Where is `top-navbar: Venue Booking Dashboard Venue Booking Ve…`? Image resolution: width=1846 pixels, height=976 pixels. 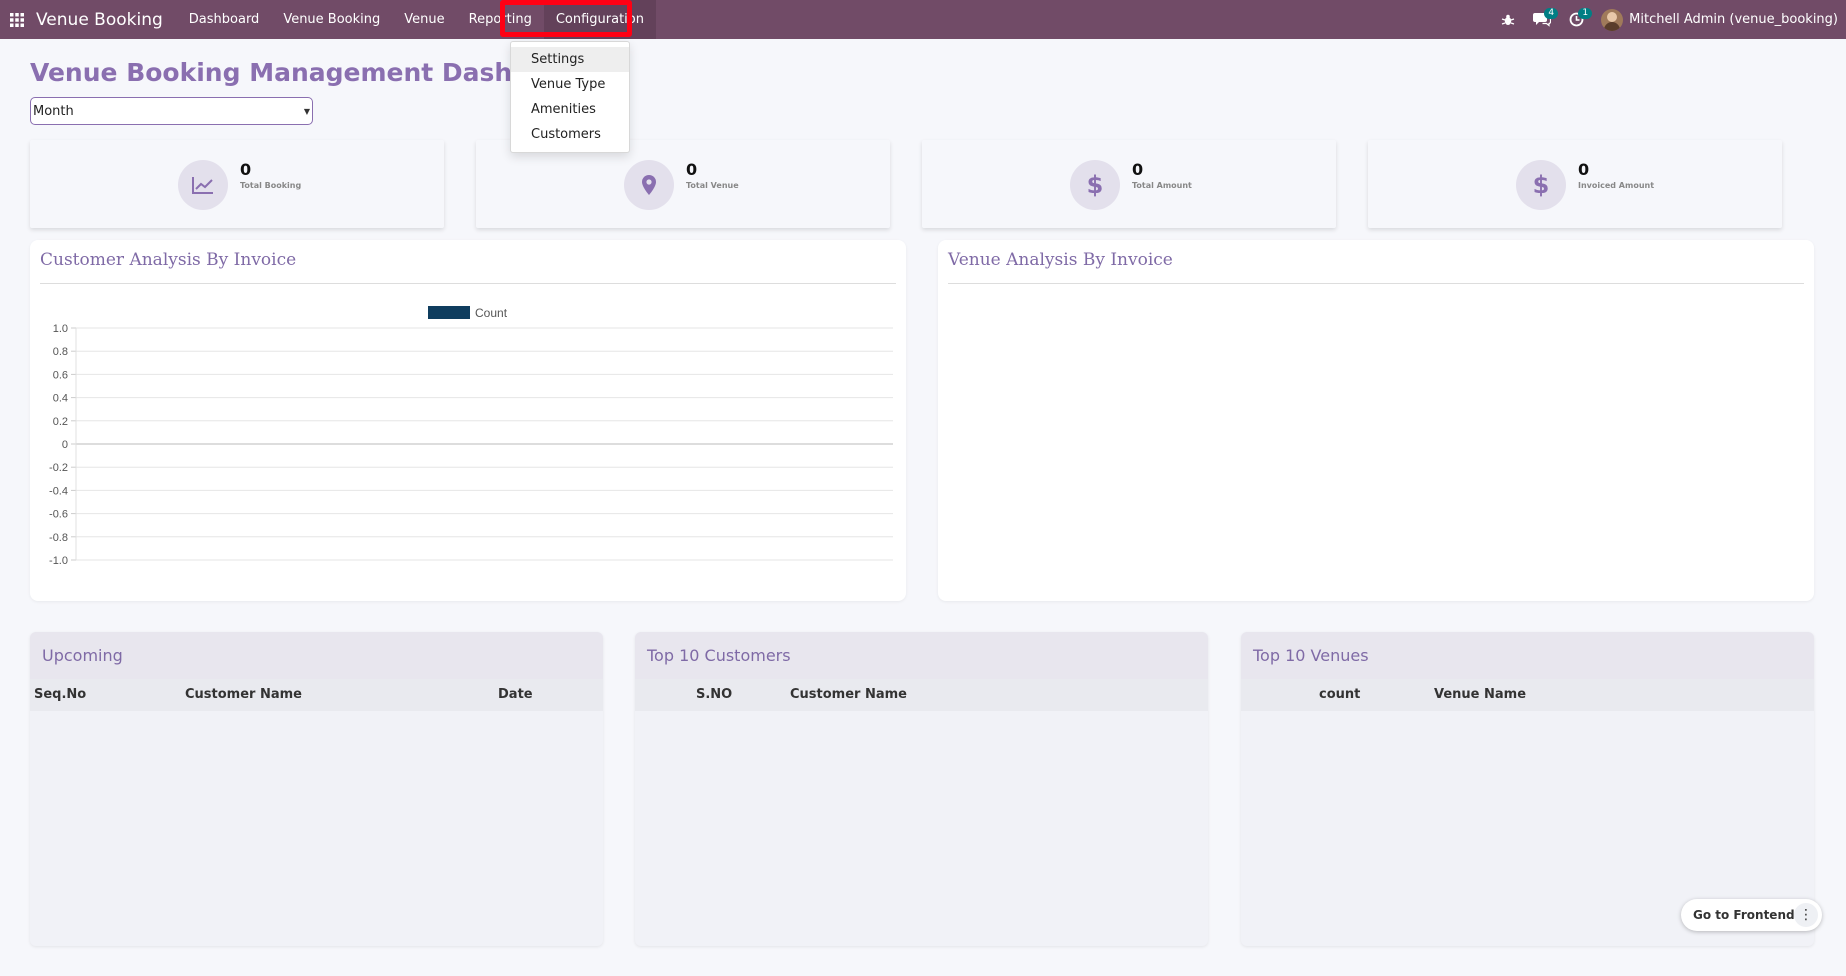 top-navbar: Venue Booking Dashboard Venue Booking Ve… is located at coordinates (923, 19).